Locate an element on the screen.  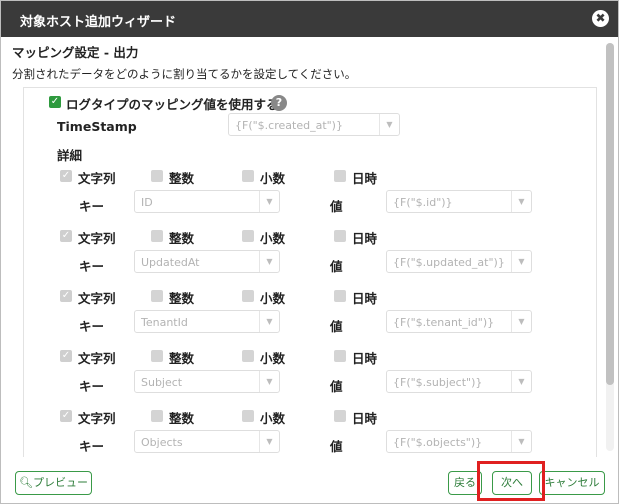
cancel-button: キャンセル is located at coordinates (572, 483).